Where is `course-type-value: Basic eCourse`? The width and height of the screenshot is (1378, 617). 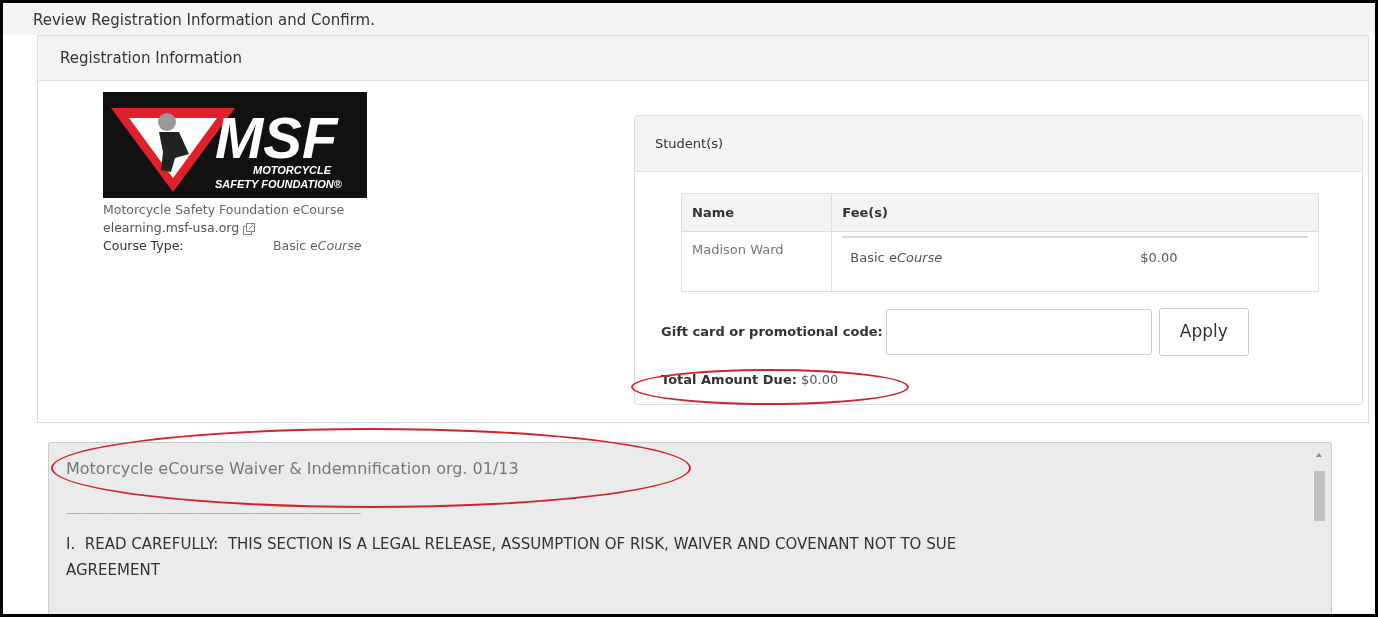 course-type-value: Basic eCourse is located at coordinates (317, 246).